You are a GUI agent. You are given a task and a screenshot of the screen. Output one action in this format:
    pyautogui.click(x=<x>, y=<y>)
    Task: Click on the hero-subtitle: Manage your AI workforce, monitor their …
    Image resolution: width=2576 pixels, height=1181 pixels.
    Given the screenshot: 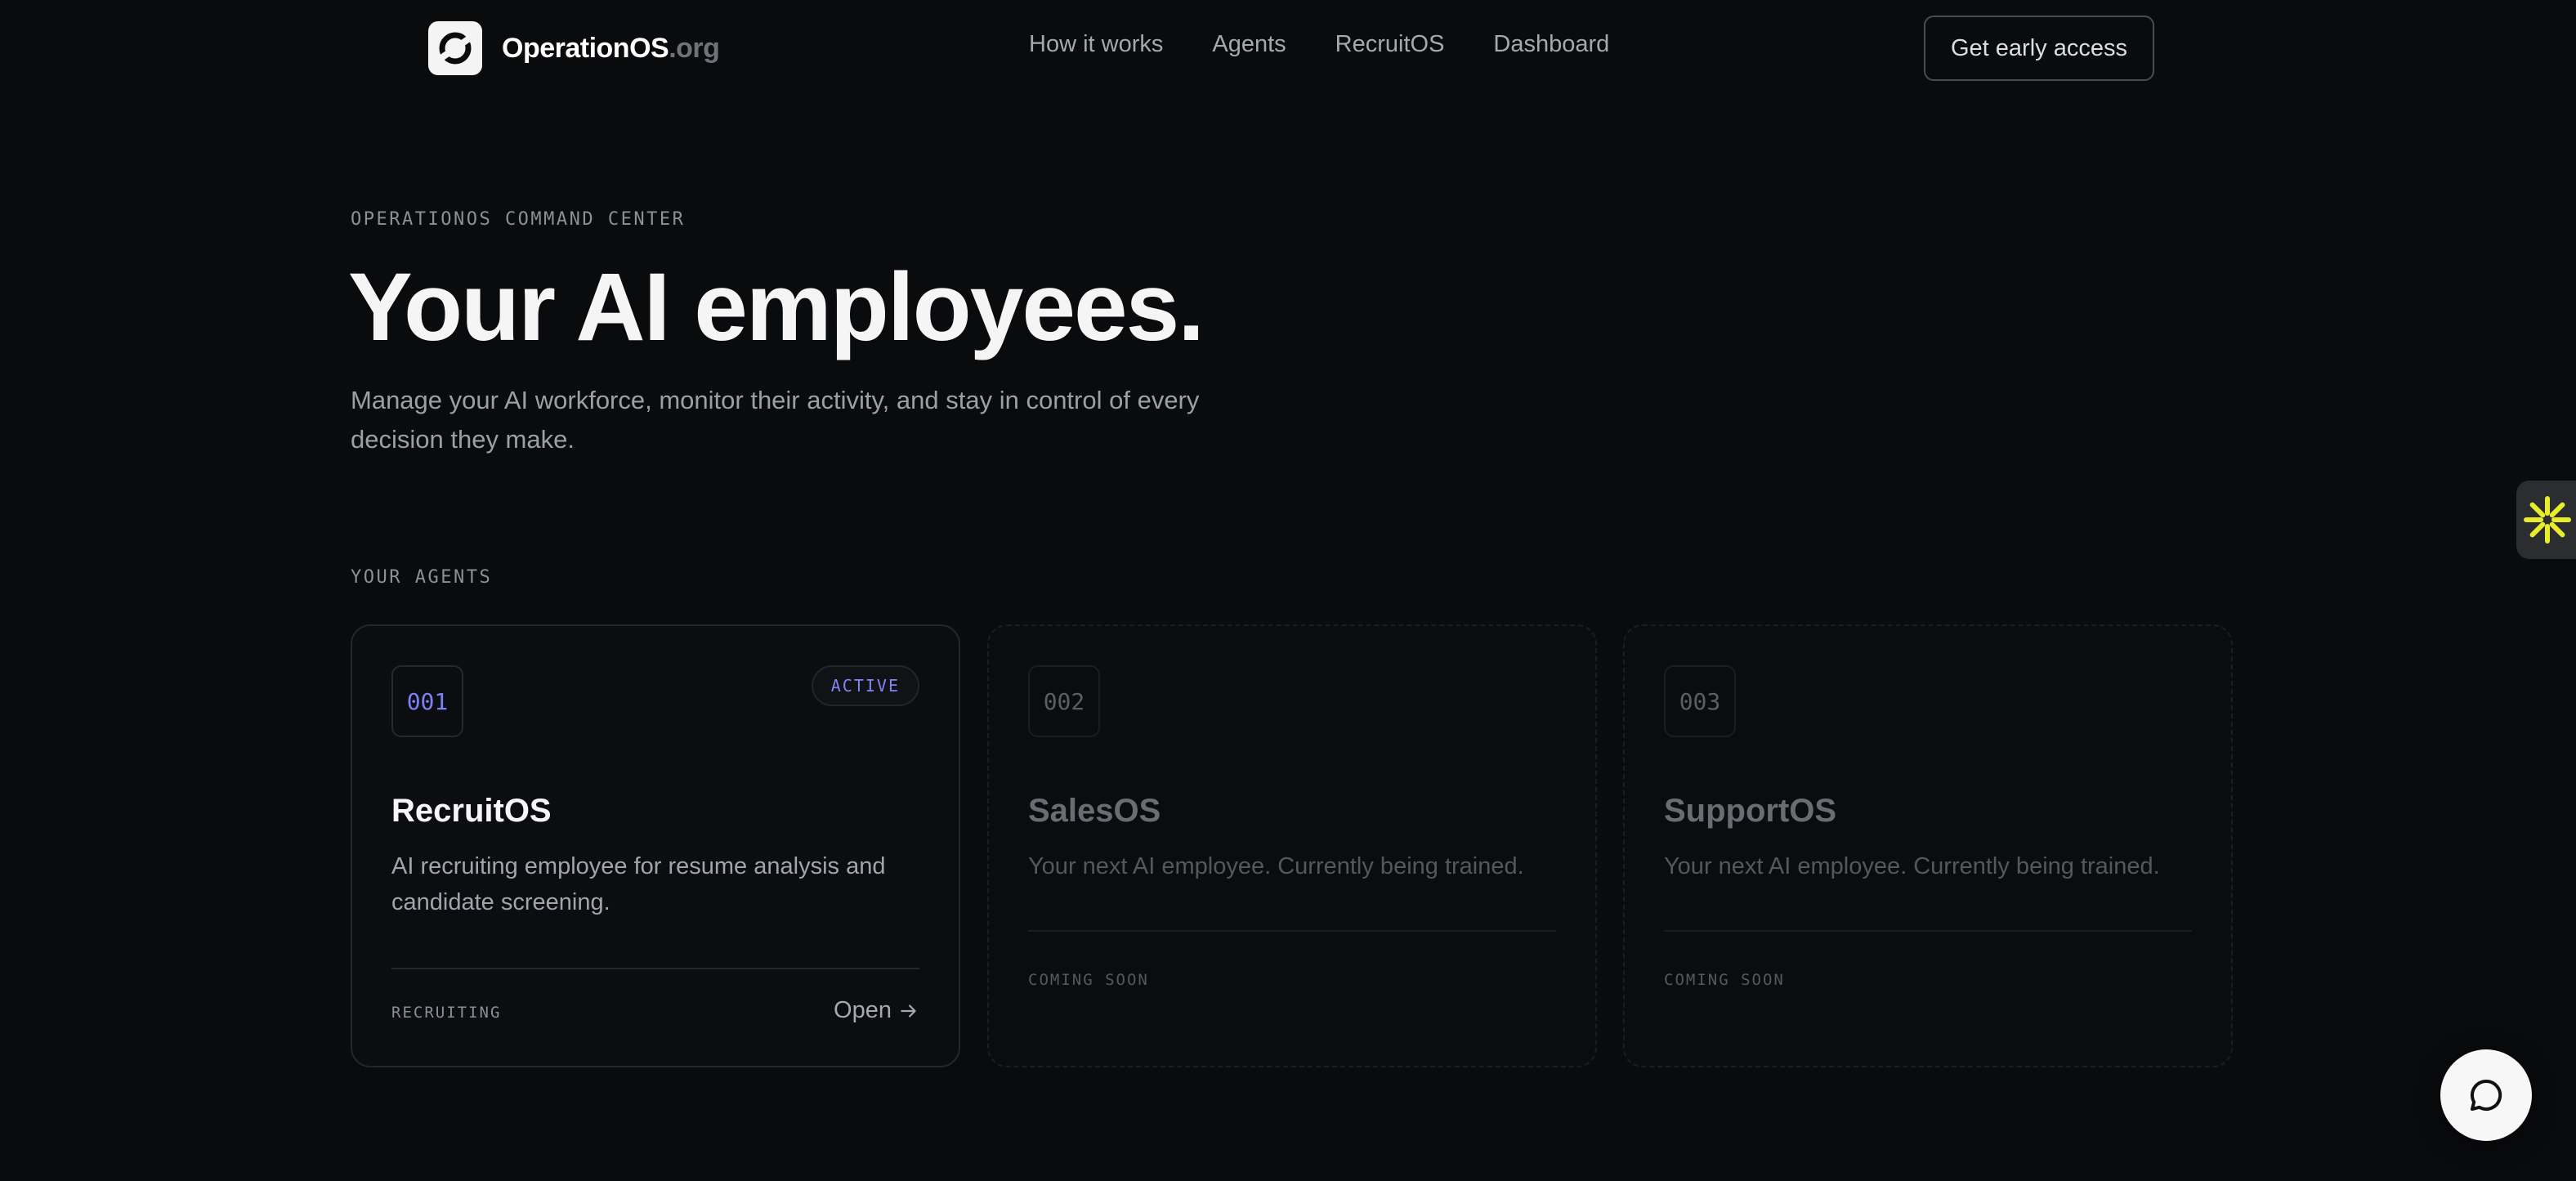 What is the action you would take?
    pyautogui.click(x=775, y=420)
    